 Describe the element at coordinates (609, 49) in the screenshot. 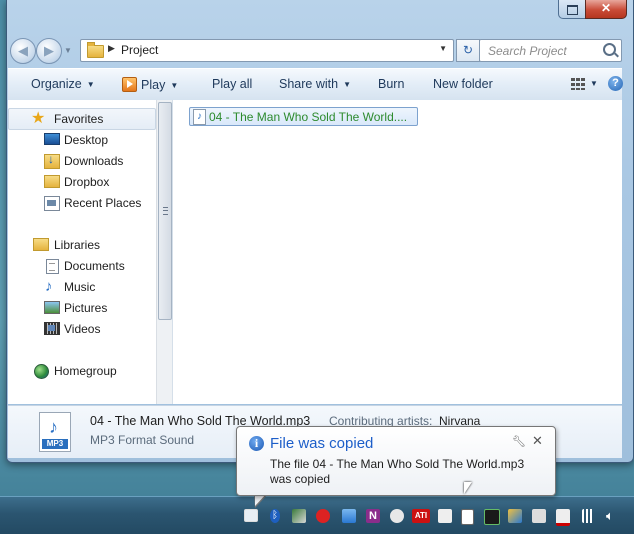

I see `search-icon` at that location.